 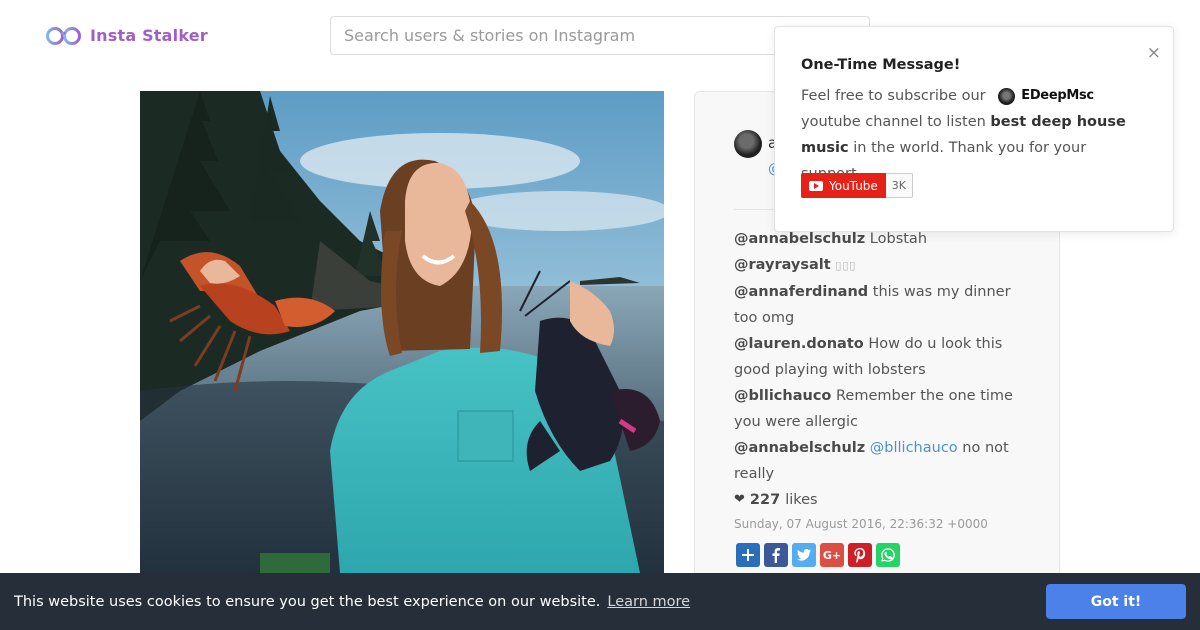 What do you see at coordinates (893, 96) in the screenshot?
I see `popup-text-before: Feel free to subscribe our` at bounding box center [893, 96].